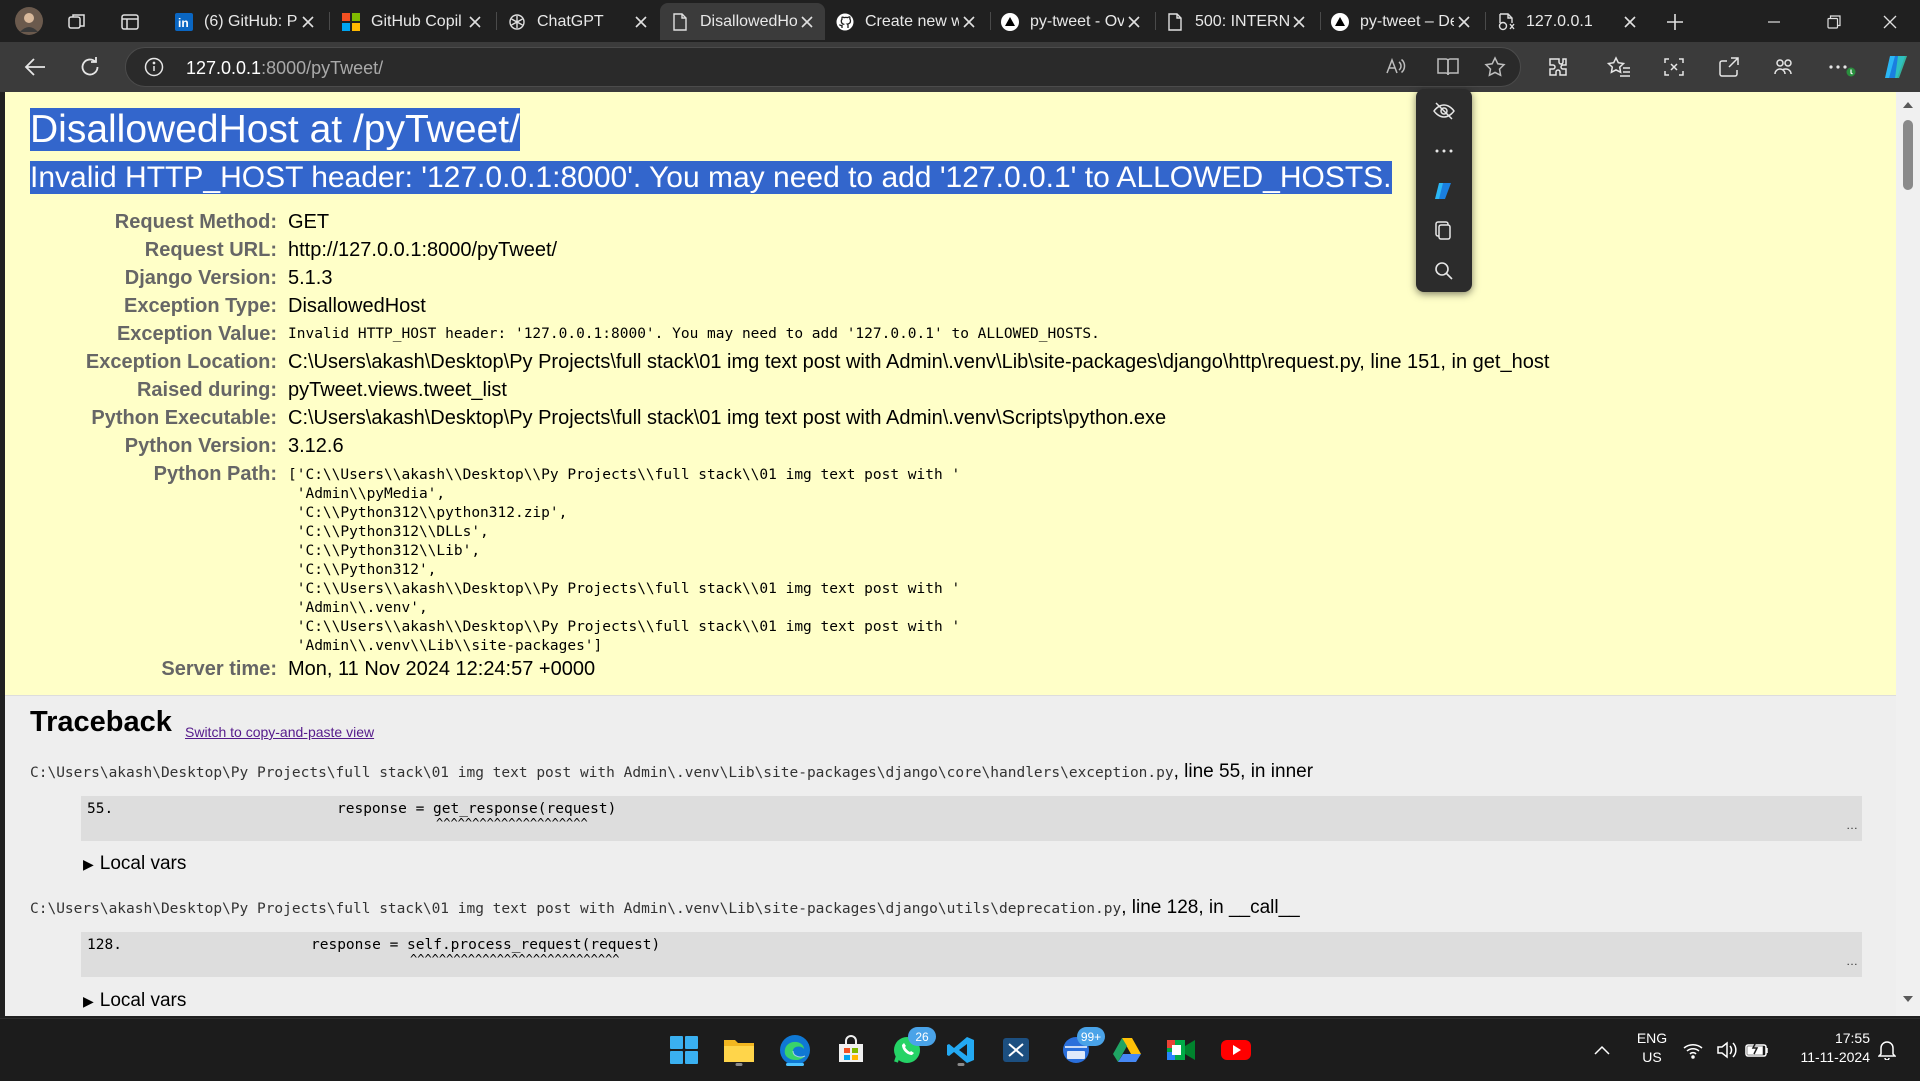 The height and width of the screenshot is (1081, 1920). I want to click on microsoft-store-icon, so click(851, 1050).